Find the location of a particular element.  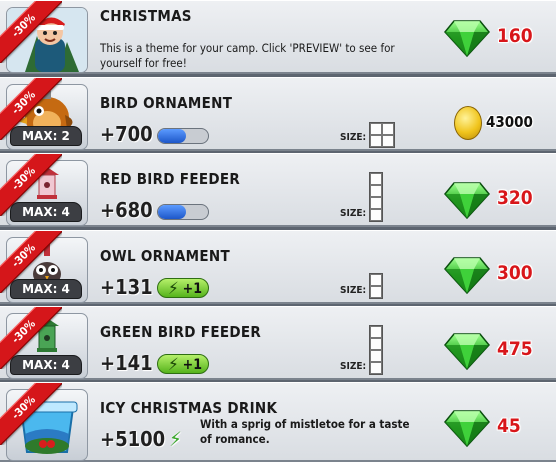

item-title: CHRISTMAS is located at coordinates (146, 16).